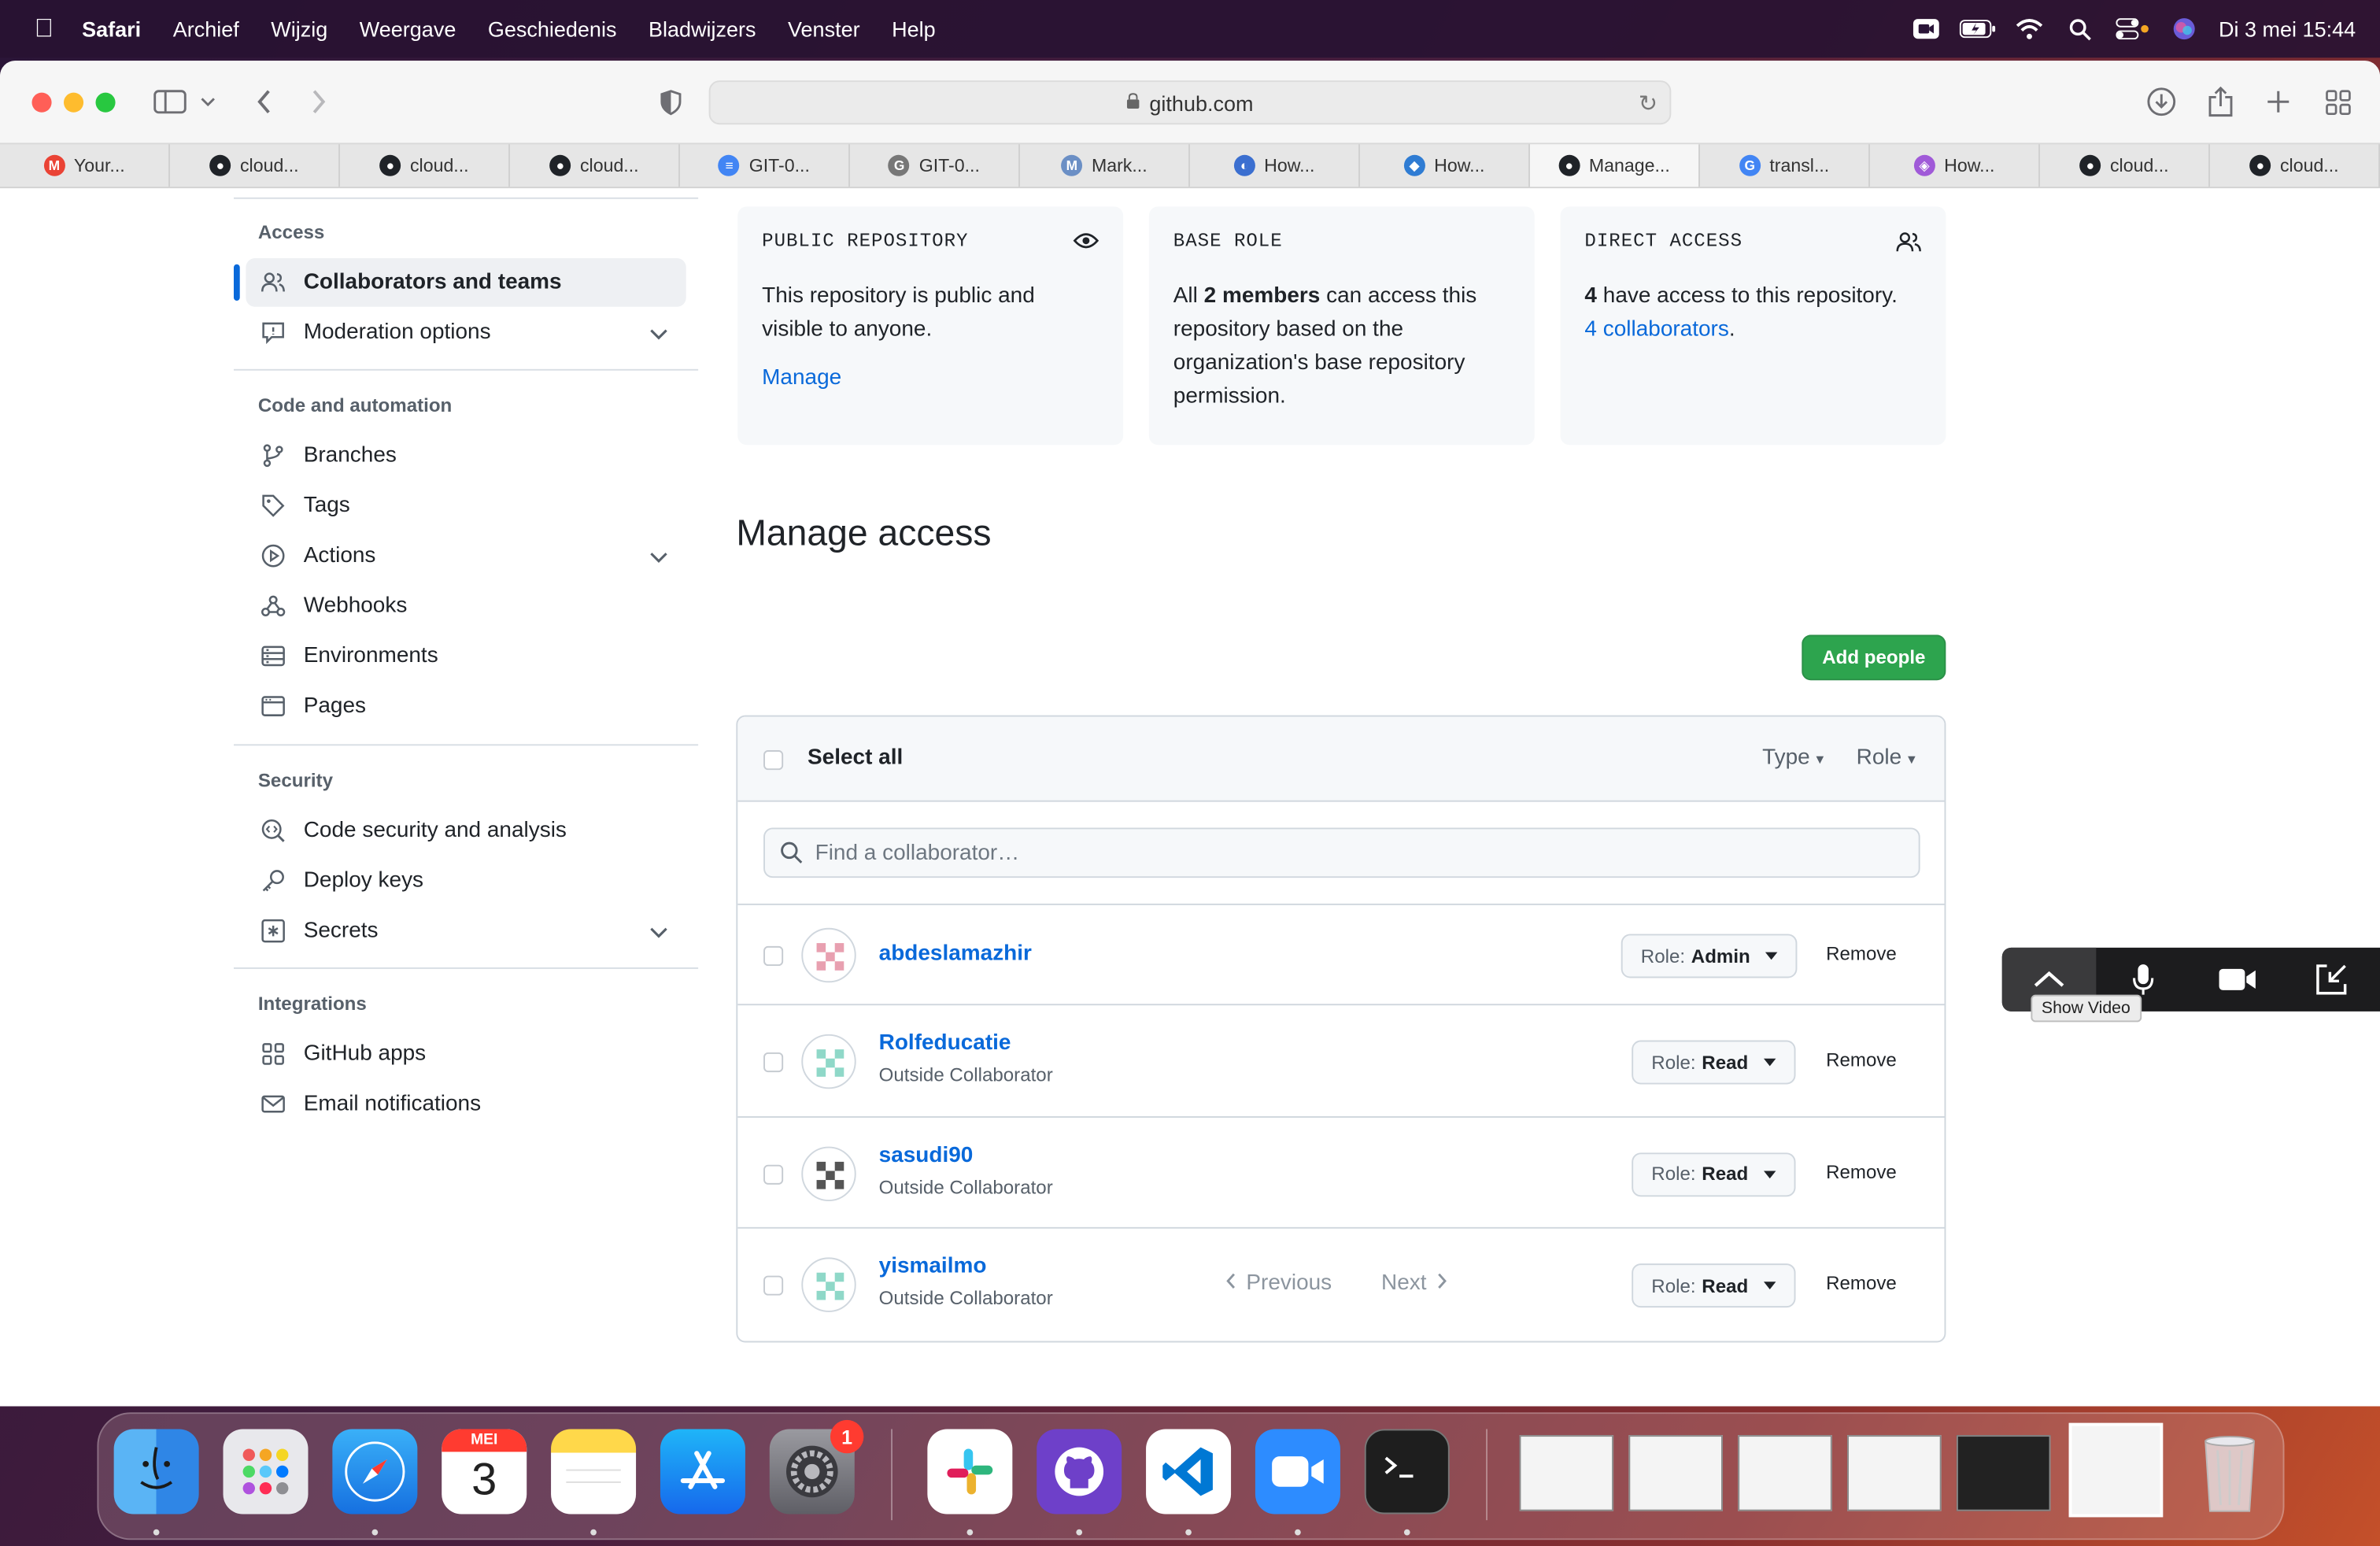 The image size is (2380, 1546). I want to click on control-center-icon, so click(2132, 29).